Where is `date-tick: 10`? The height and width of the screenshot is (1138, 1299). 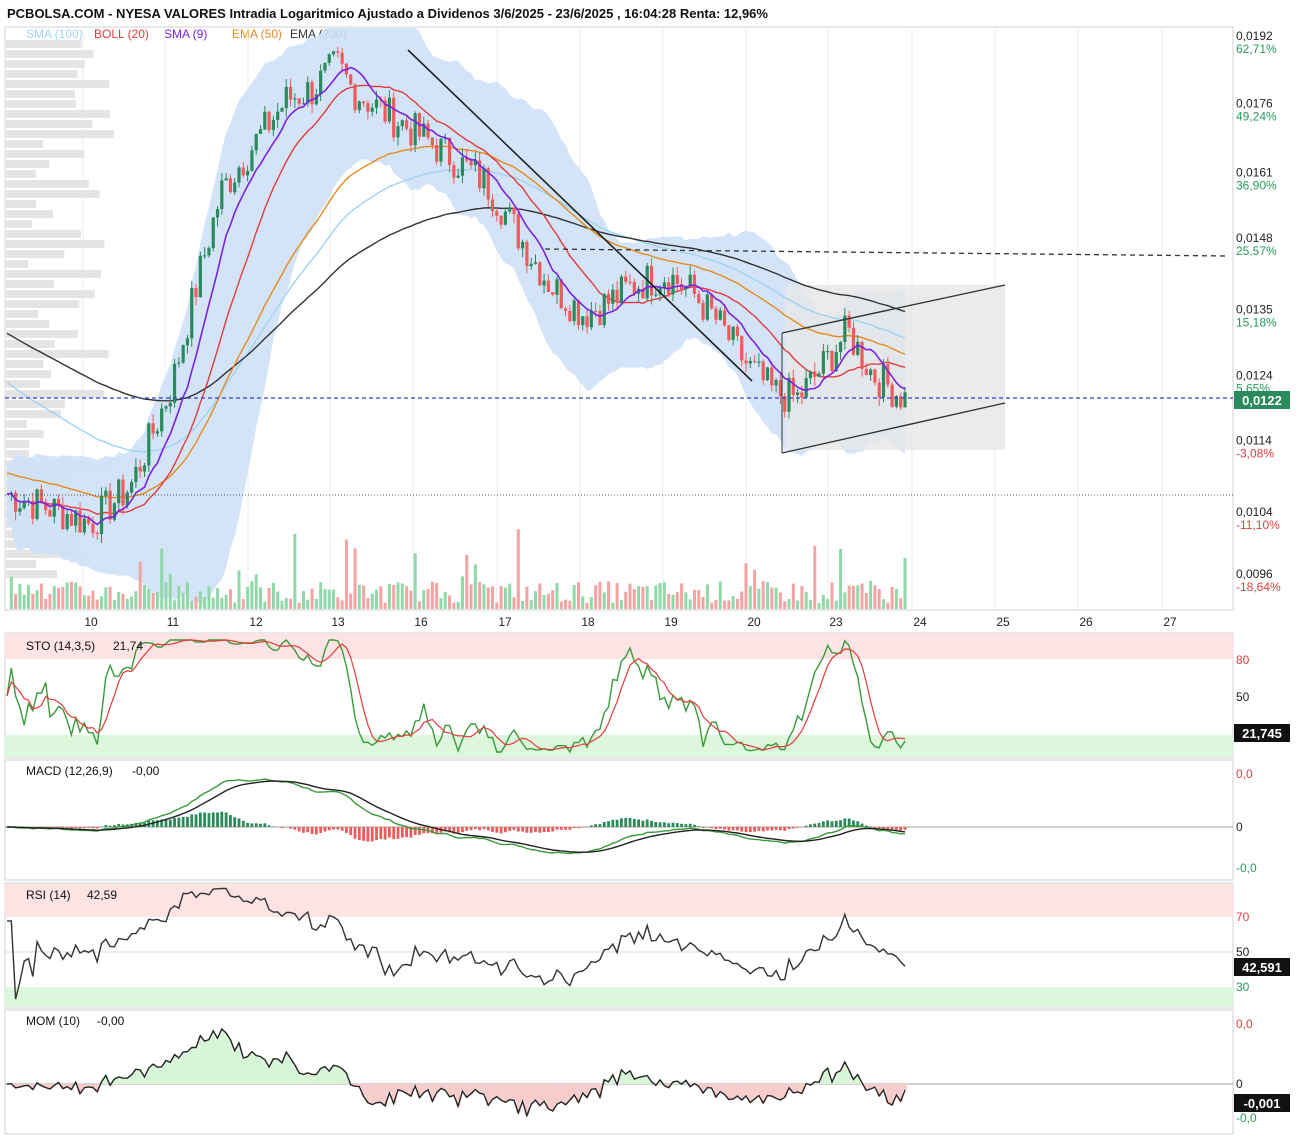
date-tick: 10 is located at coordinates (91, 622).